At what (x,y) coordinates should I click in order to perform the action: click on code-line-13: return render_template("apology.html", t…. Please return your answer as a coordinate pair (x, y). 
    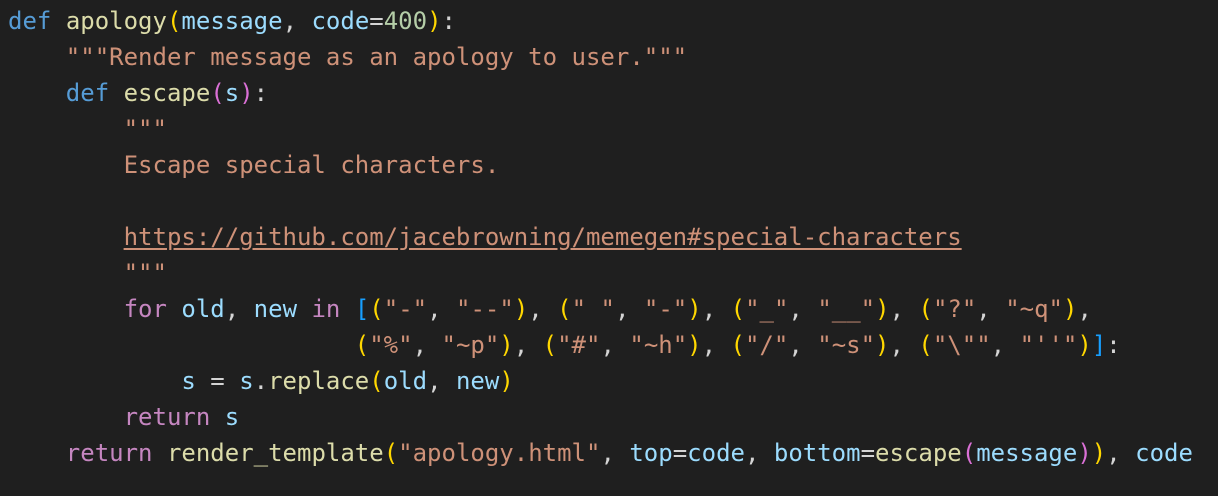
    Looking at the image, I should click on (629, 453).